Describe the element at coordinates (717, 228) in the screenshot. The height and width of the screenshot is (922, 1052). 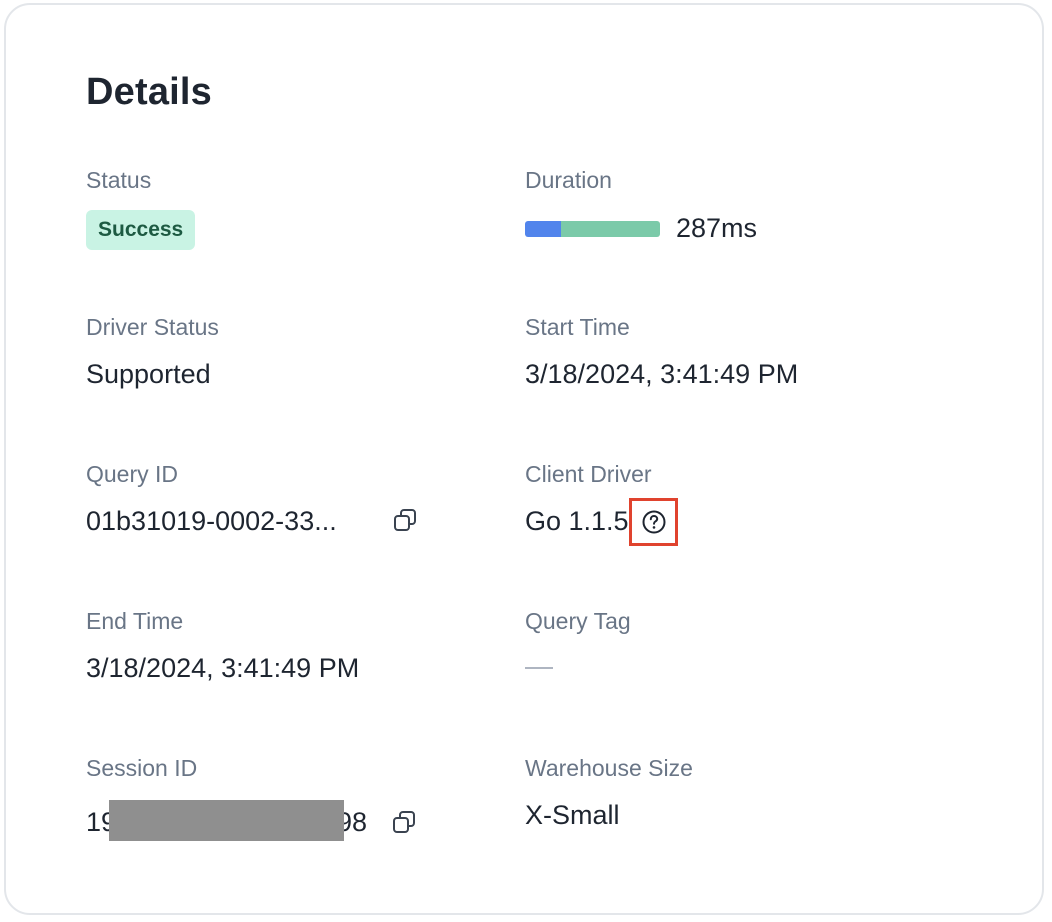
I see `duration-value: 287ms` at that location.